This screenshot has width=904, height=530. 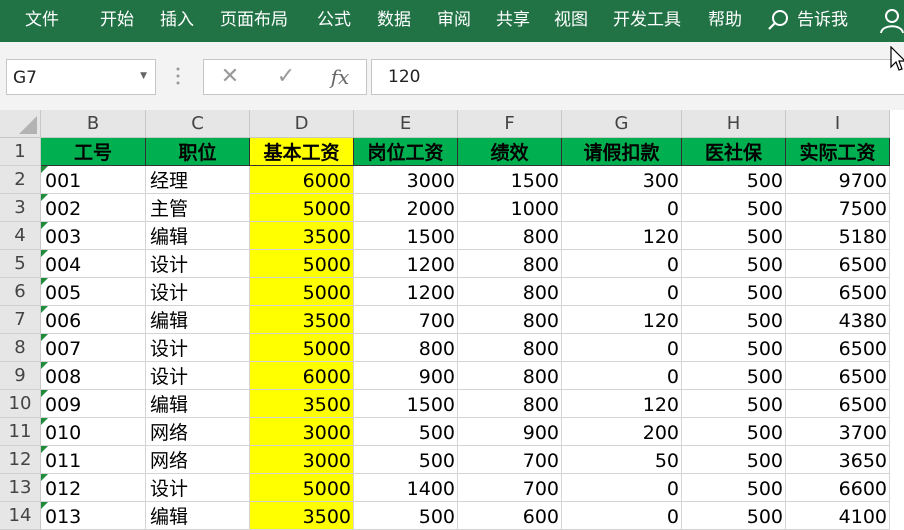 What do you see at coordinates (838, 320) in the screenshot?
I see `cell-I7: 4380` at bounding box center [838, 320].